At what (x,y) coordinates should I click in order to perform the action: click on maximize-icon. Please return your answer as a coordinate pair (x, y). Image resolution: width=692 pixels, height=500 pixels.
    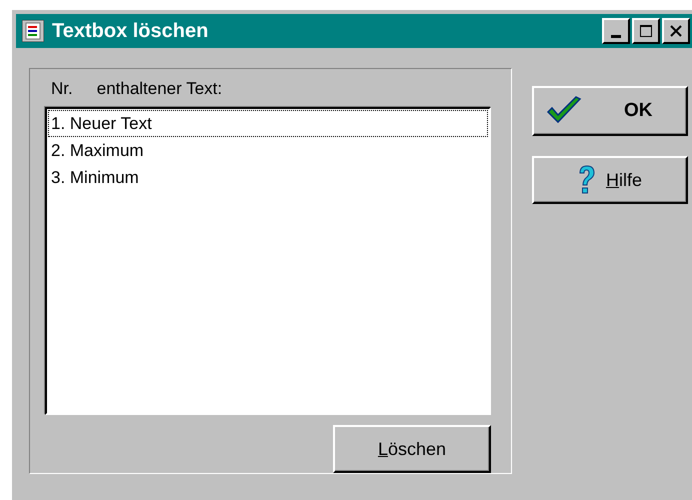
    Looking at the image, I should click on (646, 31).